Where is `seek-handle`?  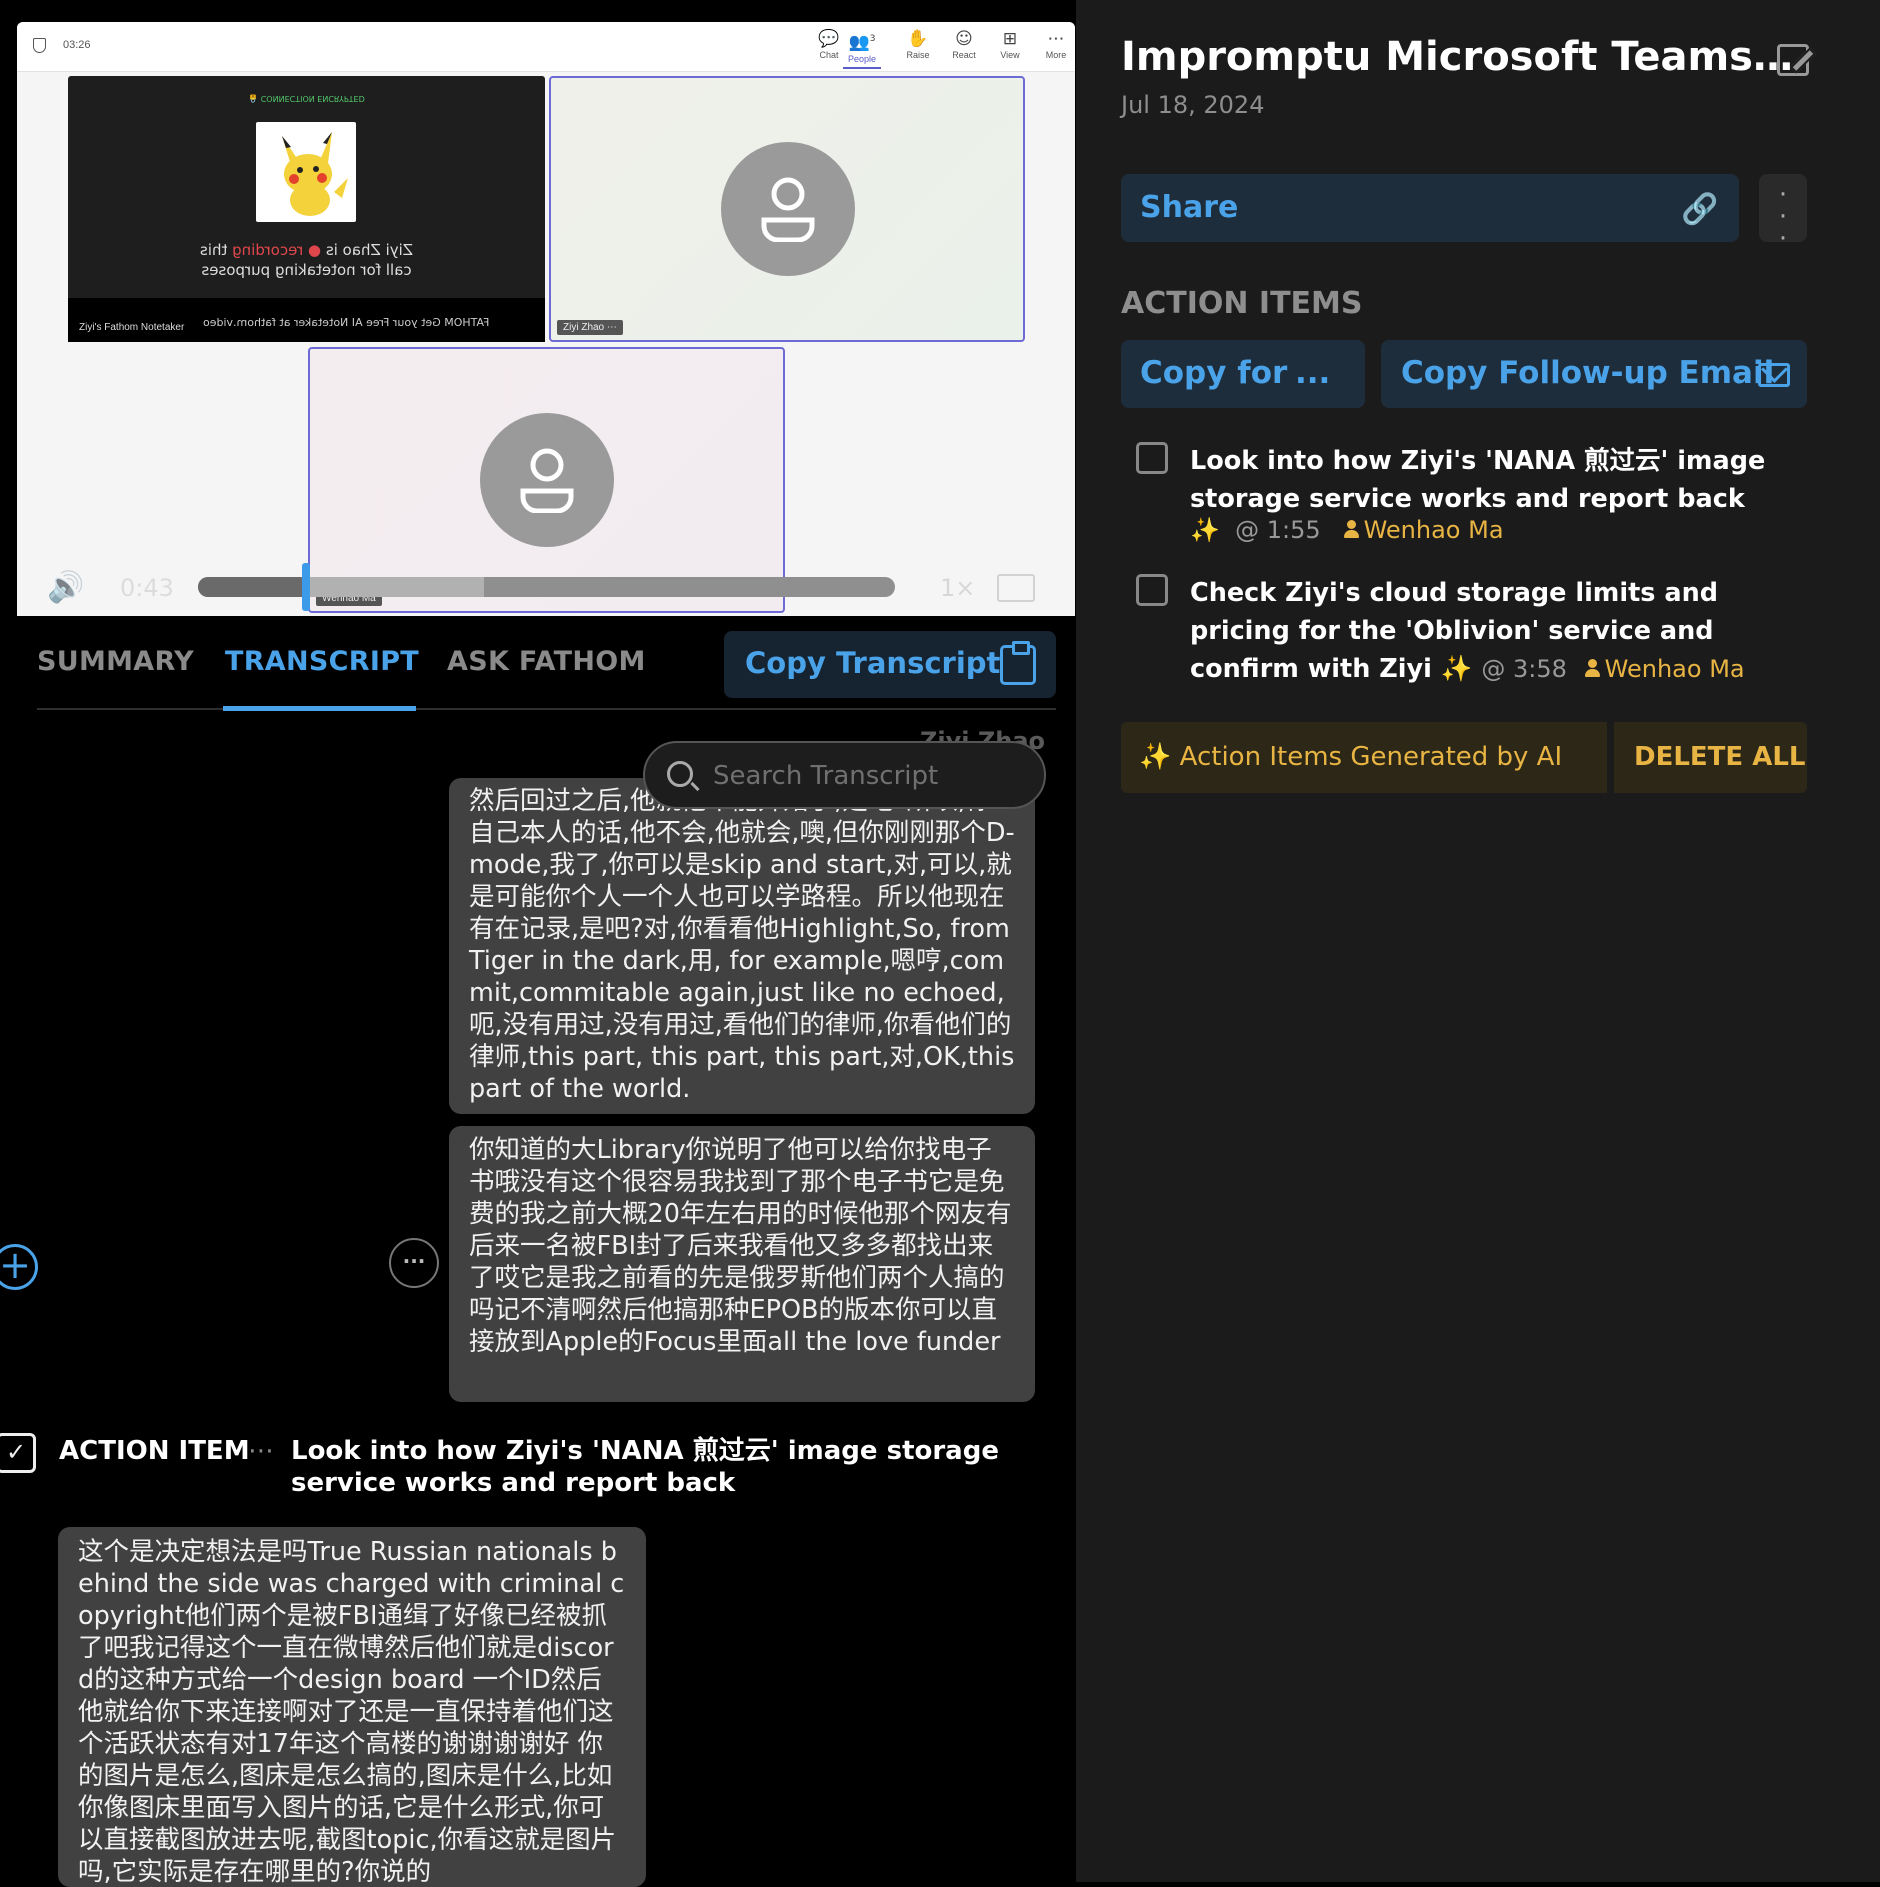
seek-handle is located at coordinates (306, 587).